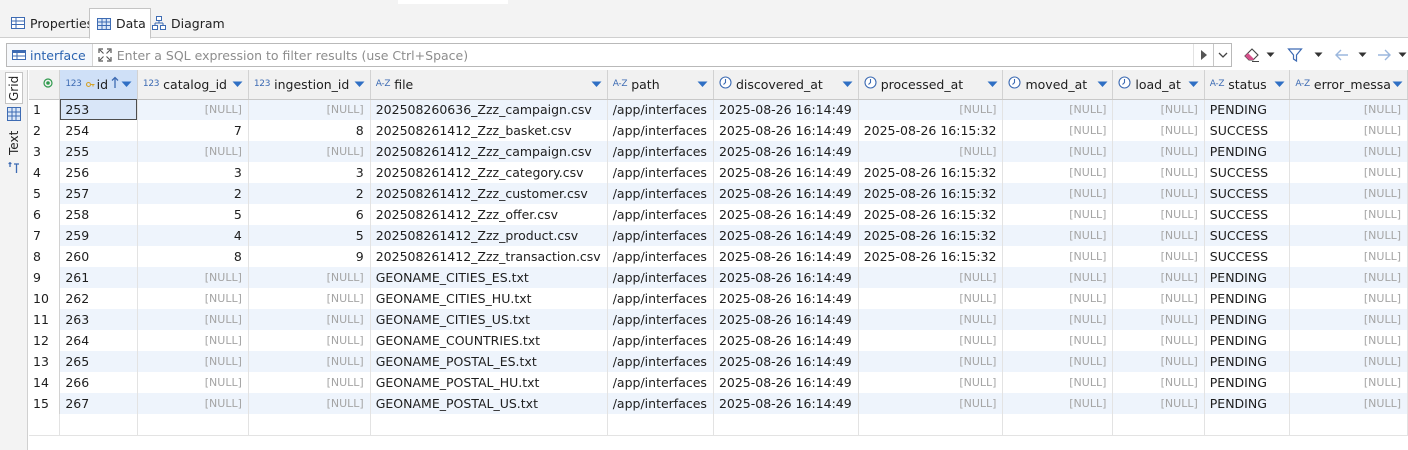 The width and height of the screenshot is (1408, 450). I want to click on cell-id: 262, so click(98, 298).